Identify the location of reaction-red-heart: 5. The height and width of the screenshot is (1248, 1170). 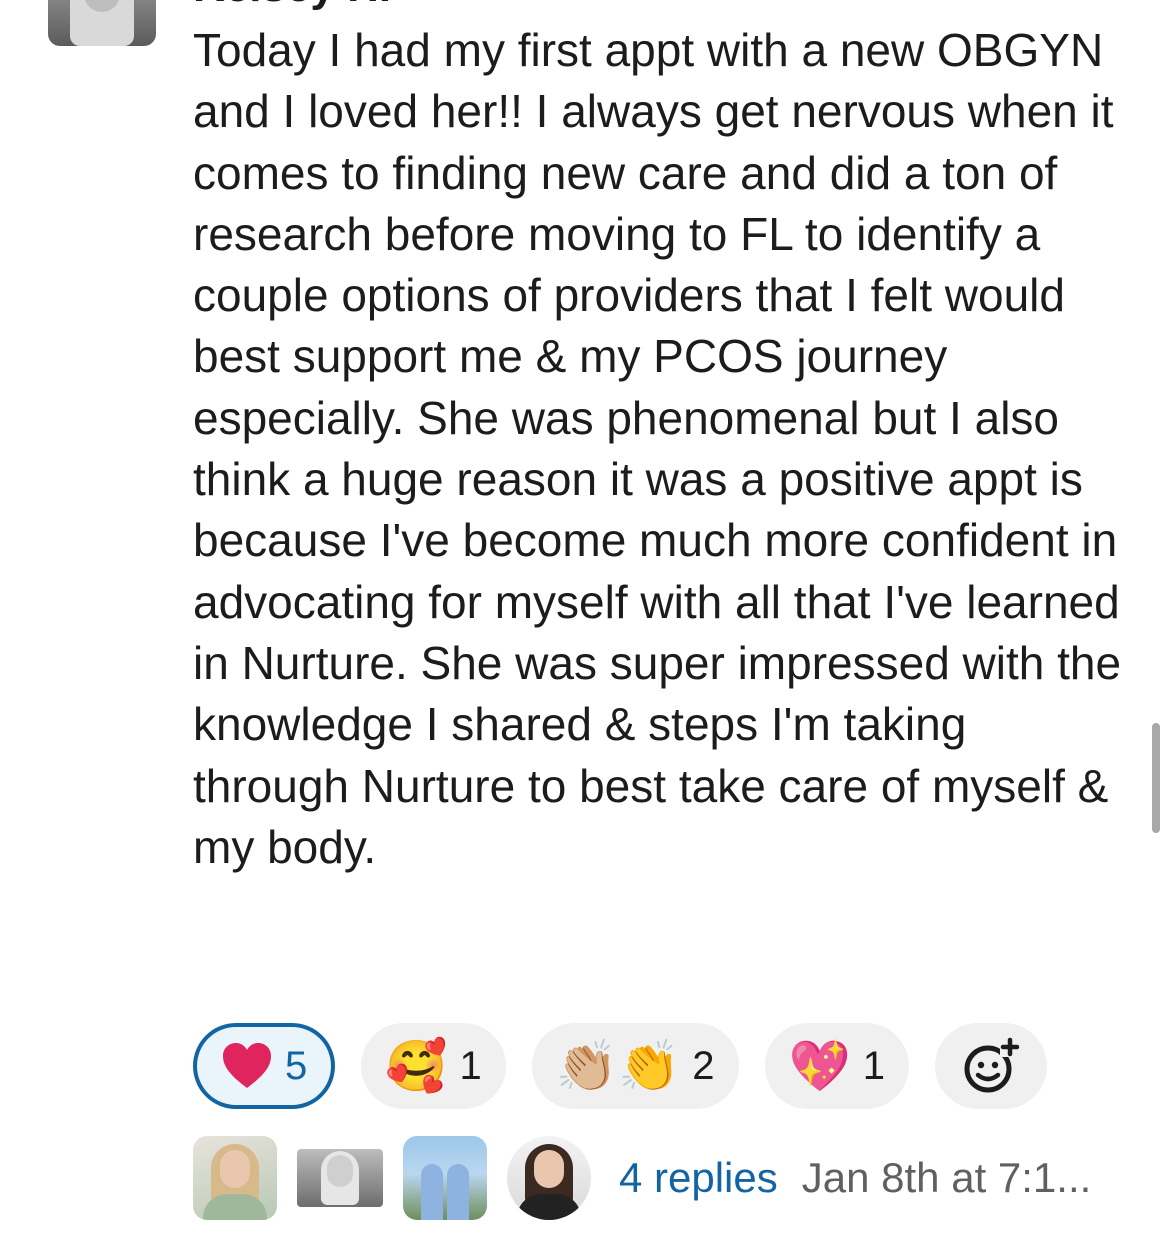
(264, 1066).